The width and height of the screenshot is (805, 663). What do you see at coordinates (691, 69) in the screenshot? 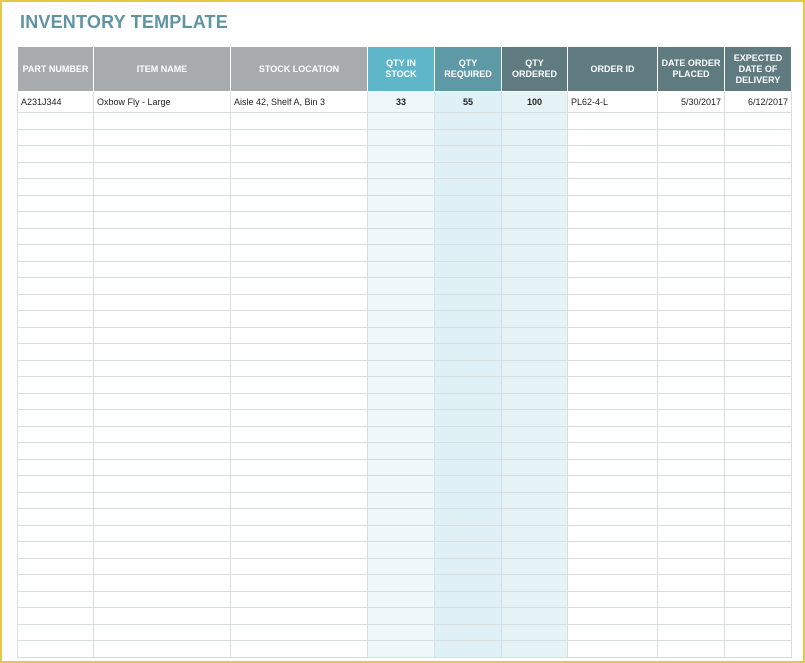
I see `col-header-date-order-placed: DATE ORDER PLACED` at bounding box center [691, 69].